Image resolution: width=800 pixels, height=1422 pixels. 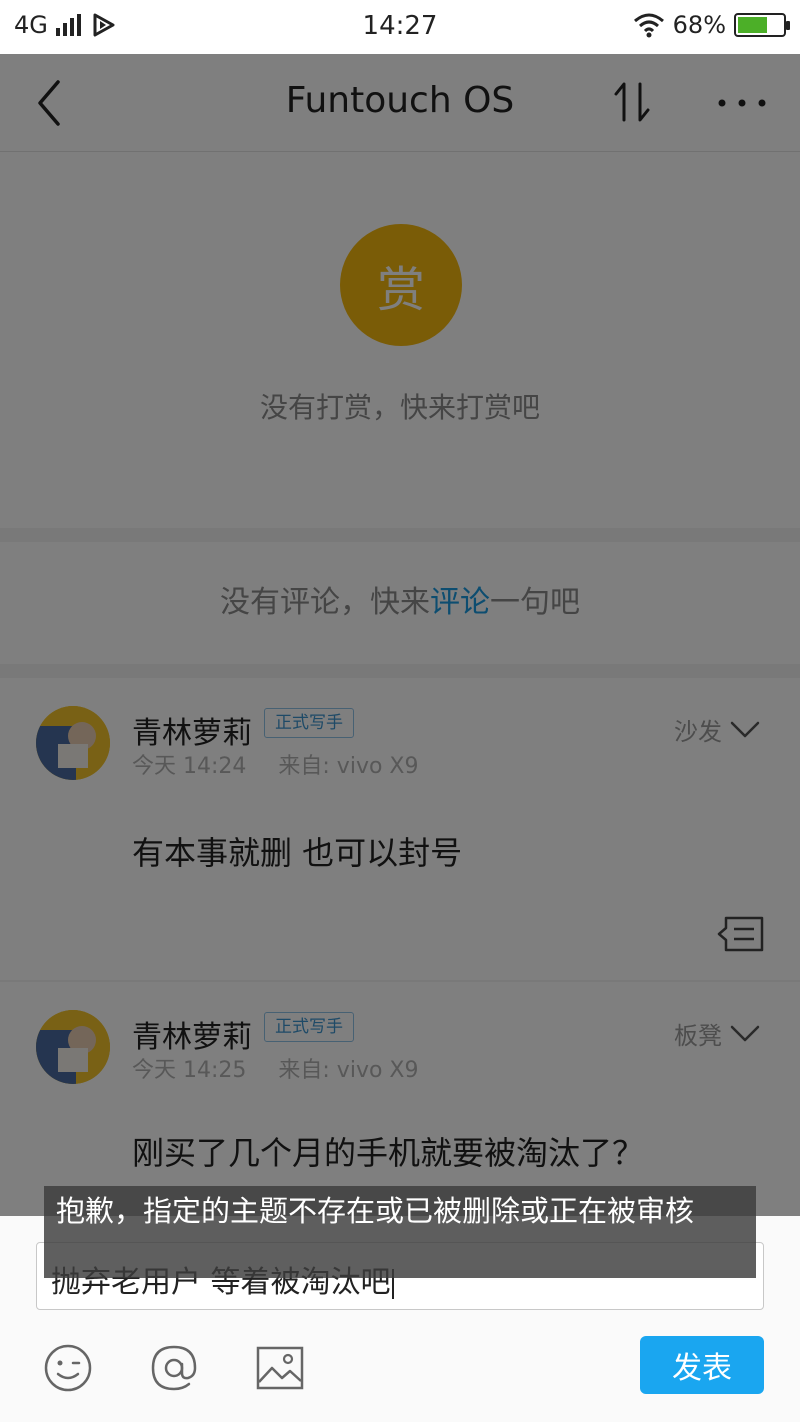 I want to click on battery-percent: 68%, so click(x=699, y=25).